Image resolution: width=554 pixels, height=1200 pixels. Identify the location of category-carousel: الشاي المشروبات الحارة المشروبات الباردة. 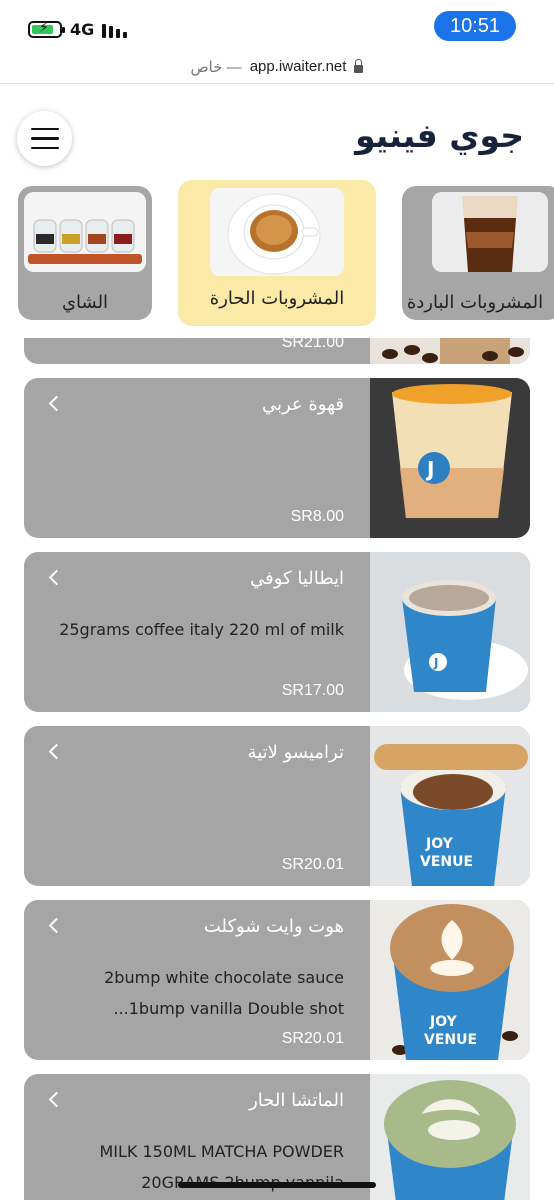
(277, 253).